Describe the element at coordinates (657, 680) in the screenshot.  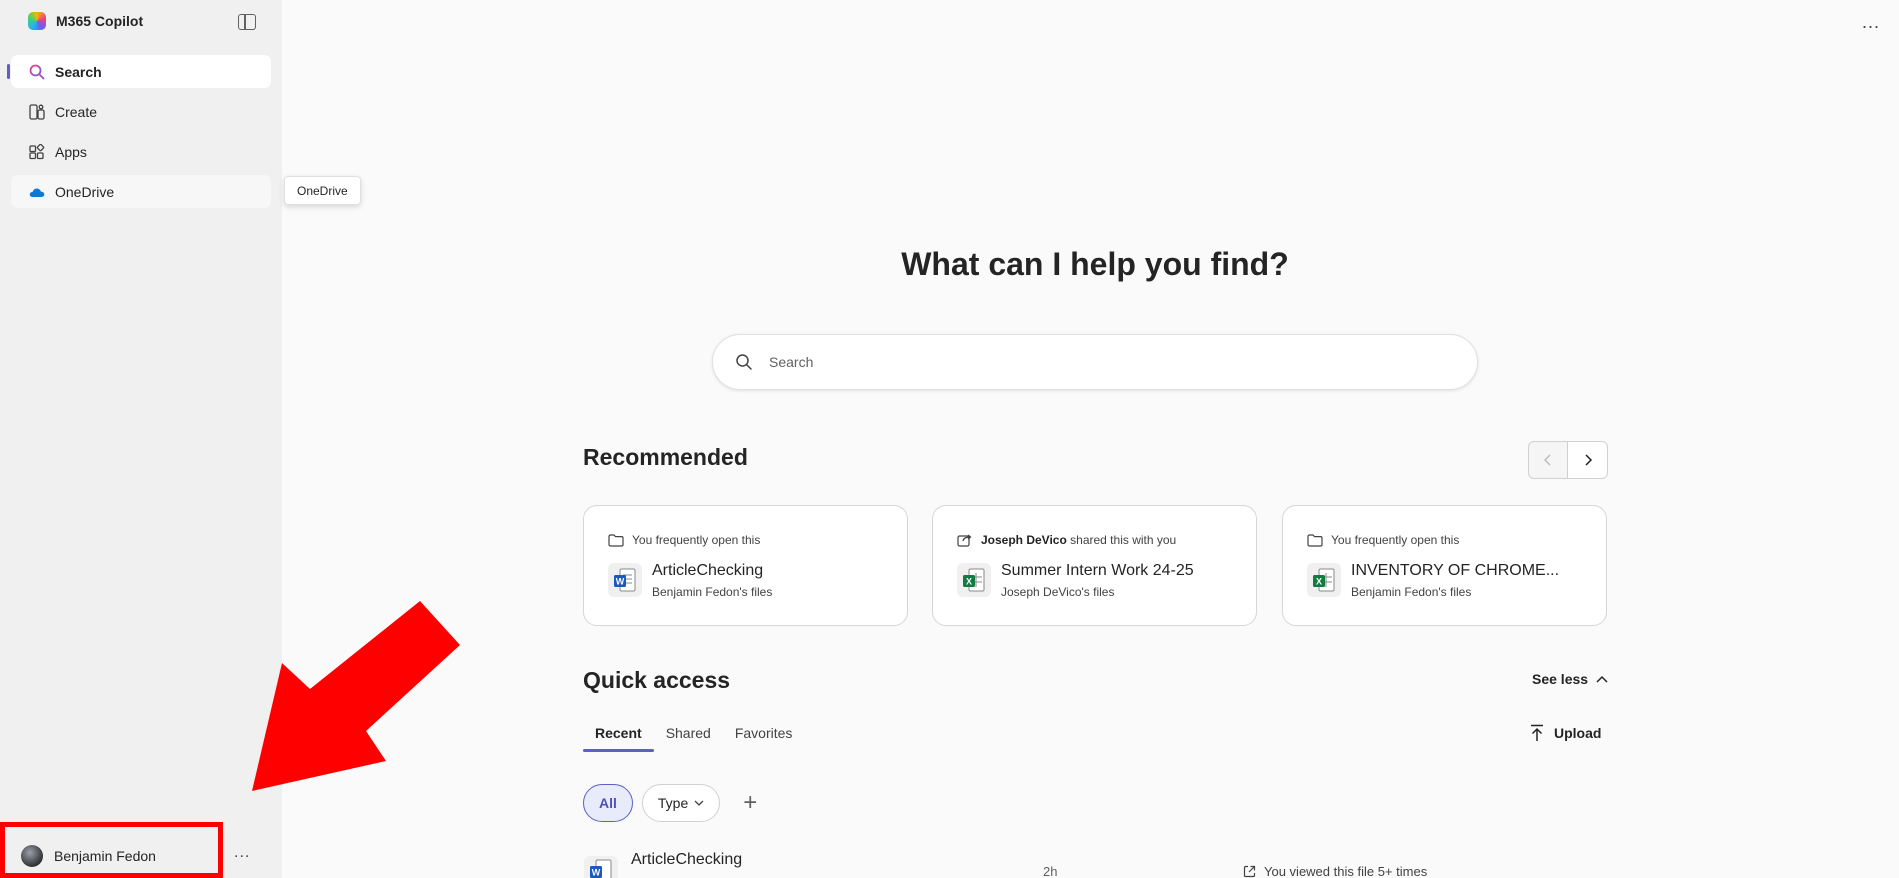
I see `quick-access-title: Quick access` at that location.